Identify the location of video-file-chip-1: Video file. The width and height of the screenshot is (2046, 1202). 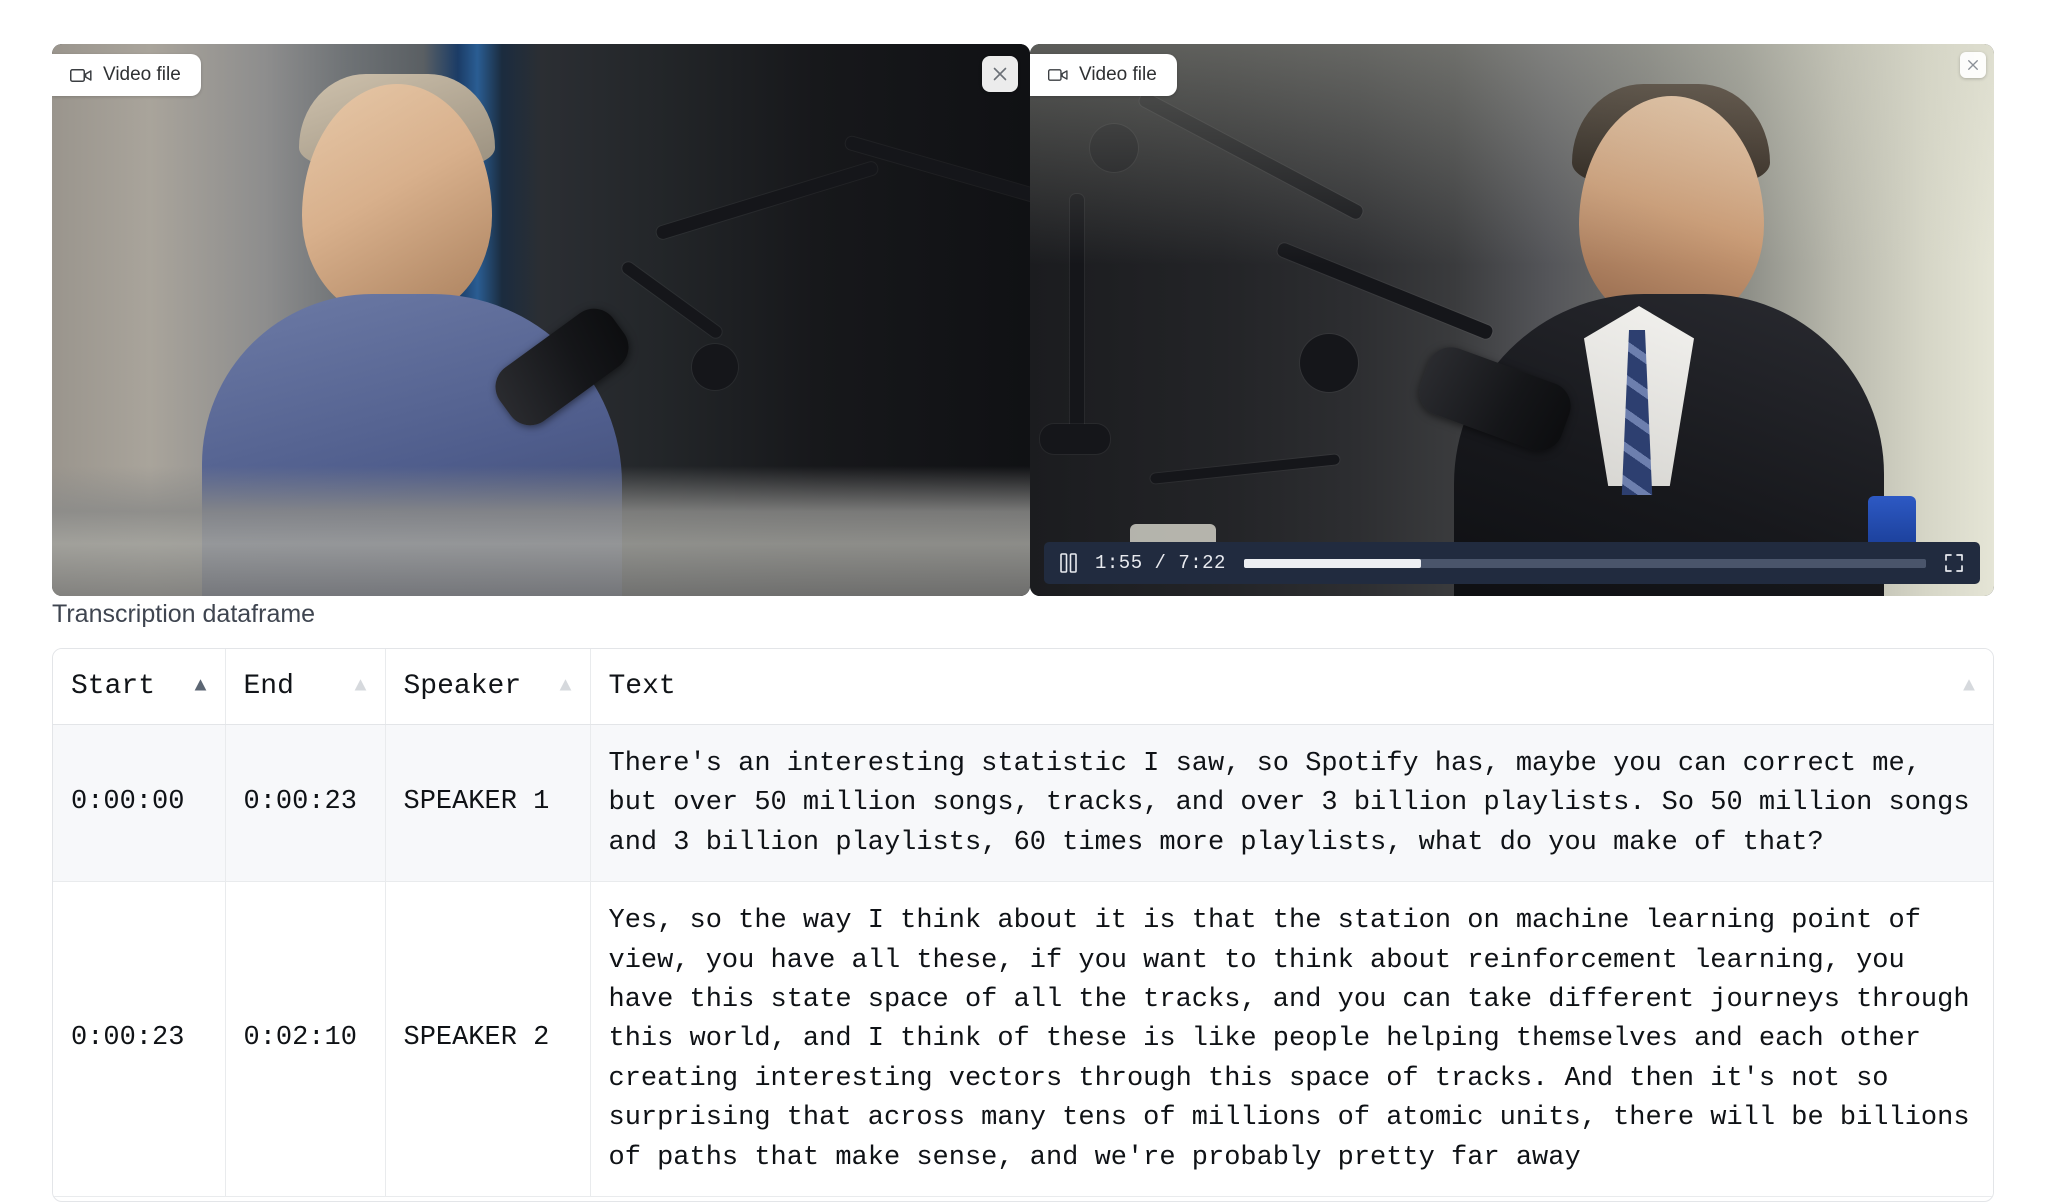
(126, 75).